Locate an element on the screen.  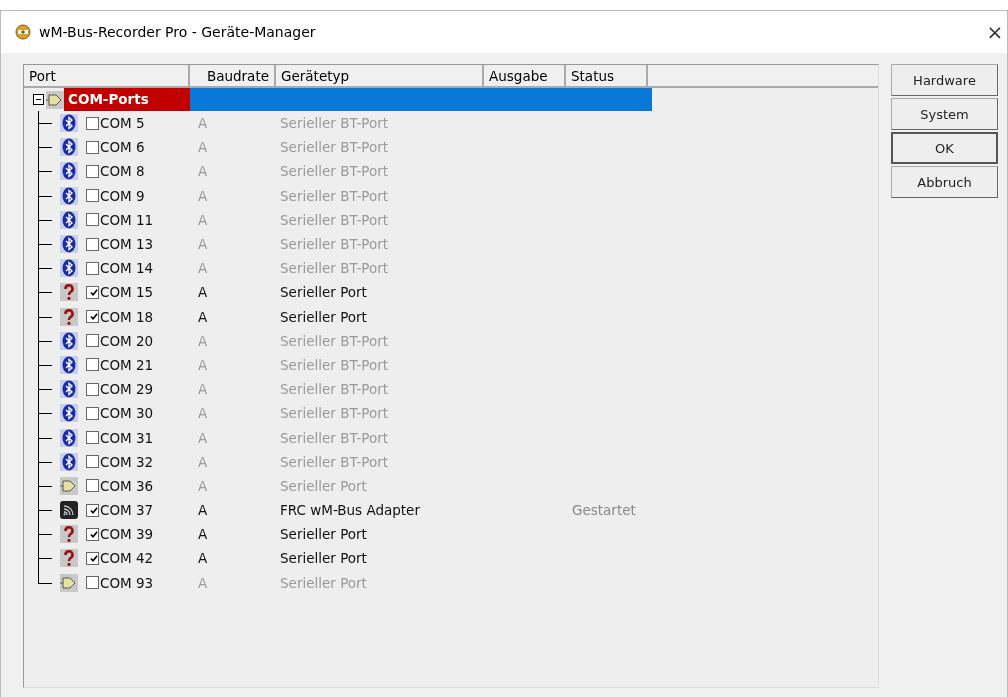
port-name: COM 32 is located at coordinates (127, 461).